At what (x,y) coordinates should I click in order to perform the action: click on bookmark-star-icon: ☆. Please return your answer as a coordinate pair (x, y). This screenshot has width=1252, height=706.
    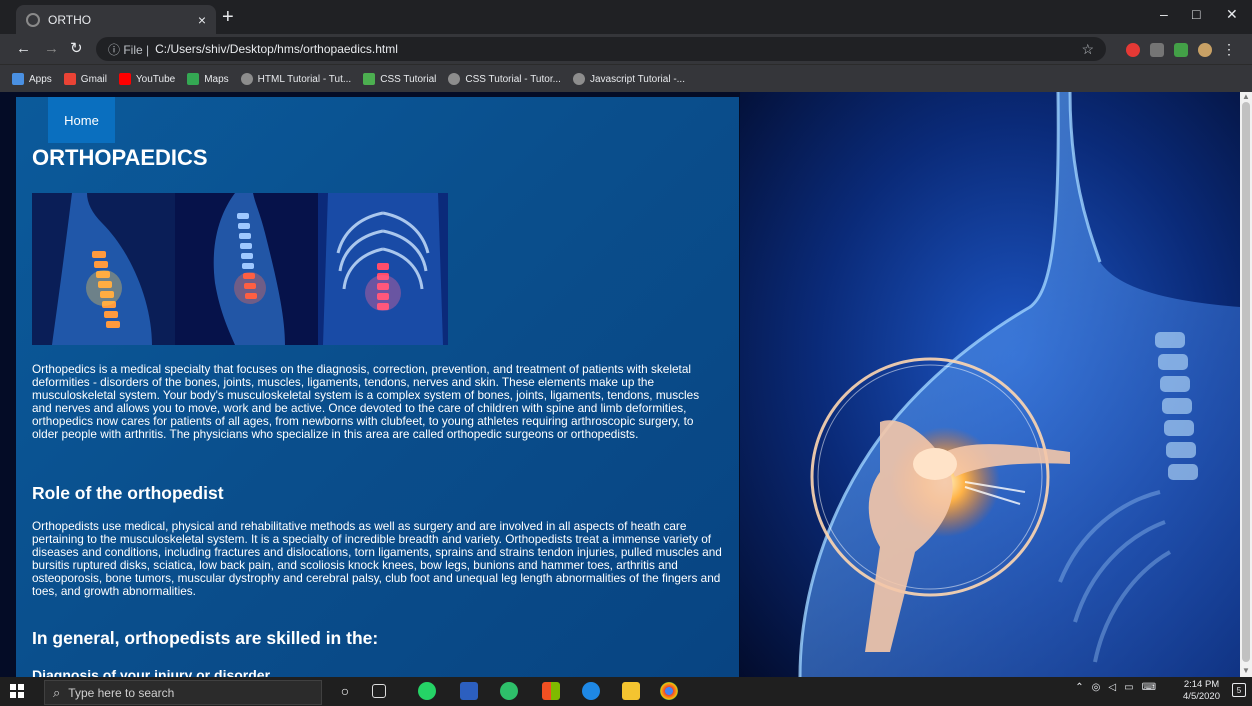
    Looking at the image, I should click on (1087, 49).